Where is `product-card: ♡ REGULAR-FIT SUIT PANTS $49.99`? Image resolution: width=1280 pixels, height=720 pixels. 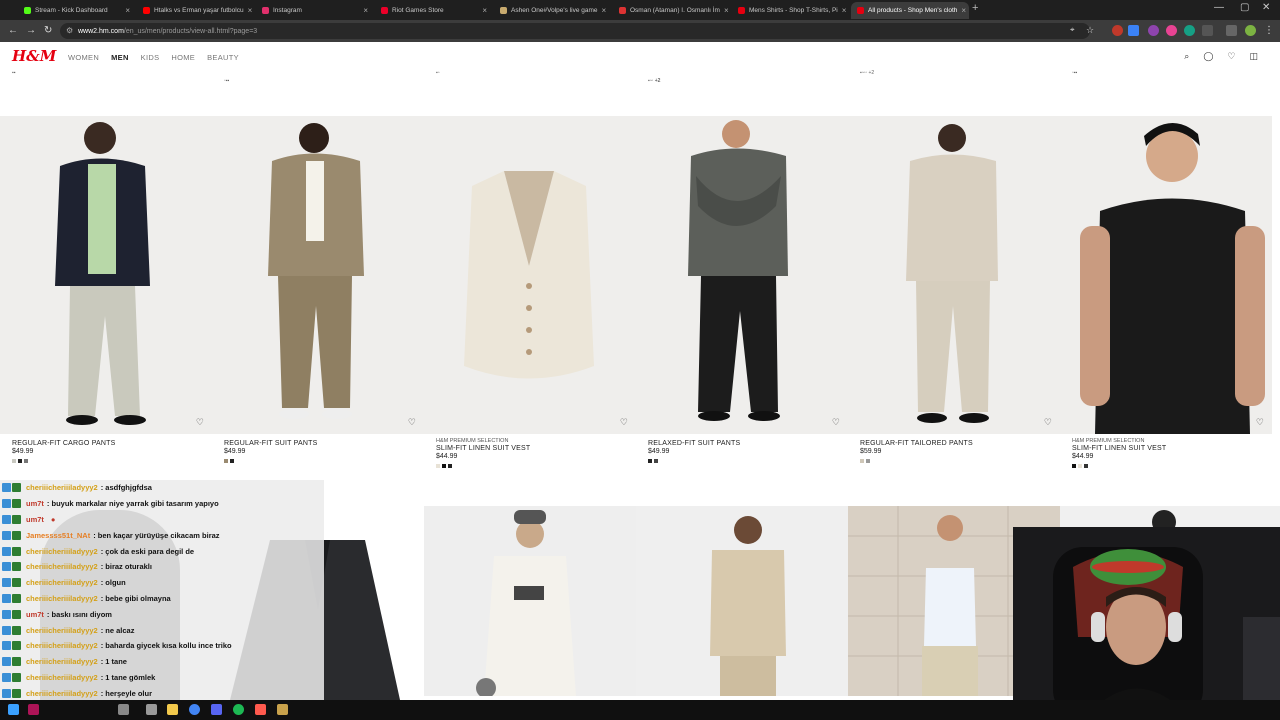 product-card: ♡ REGULAR-FIT SUIT PANTS $49.99 is located at coordinates (318, 289).